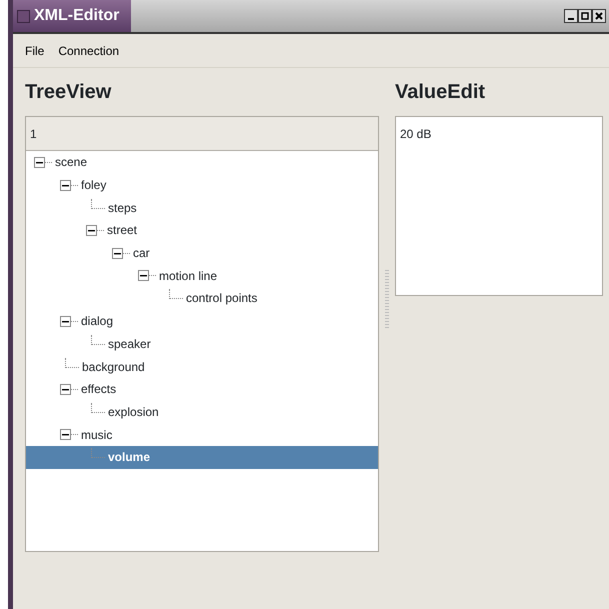 This screenshot has height=609, width=609. Describe the element at coordinates (23, 16) in the screenshot. I see `window-menu-icon` at that location.